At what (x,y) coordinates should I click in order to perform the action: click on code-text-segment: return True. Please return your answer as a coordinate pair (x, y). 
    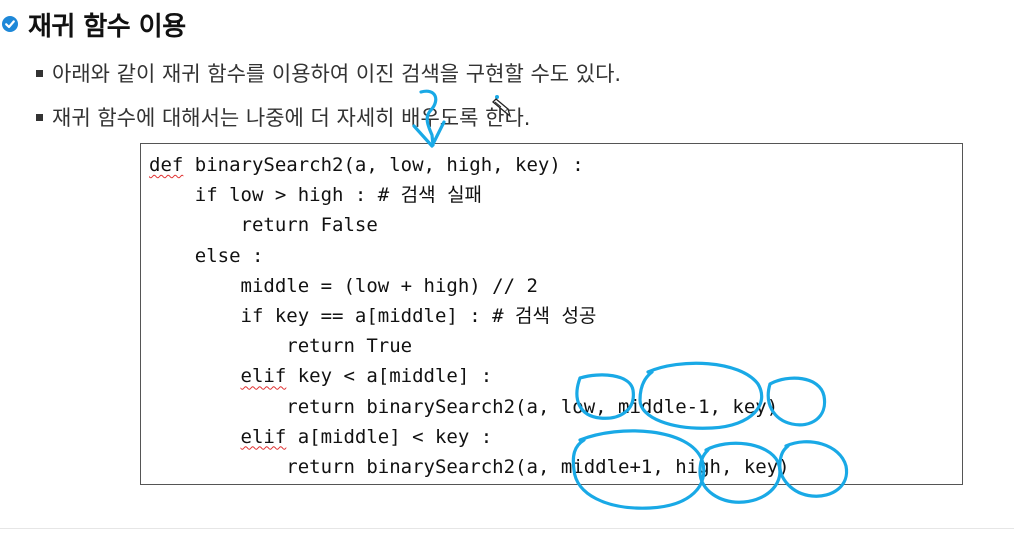
    Looking at the image, I should click on (349, 346).